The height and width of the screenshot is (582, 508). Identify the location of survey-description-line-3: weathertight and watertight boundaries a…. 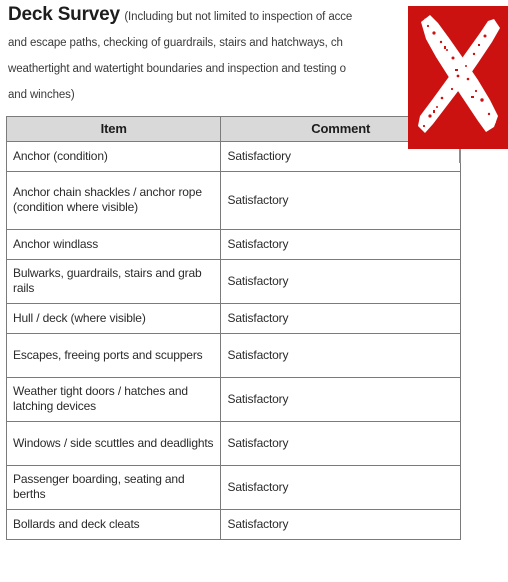
(177, 69).